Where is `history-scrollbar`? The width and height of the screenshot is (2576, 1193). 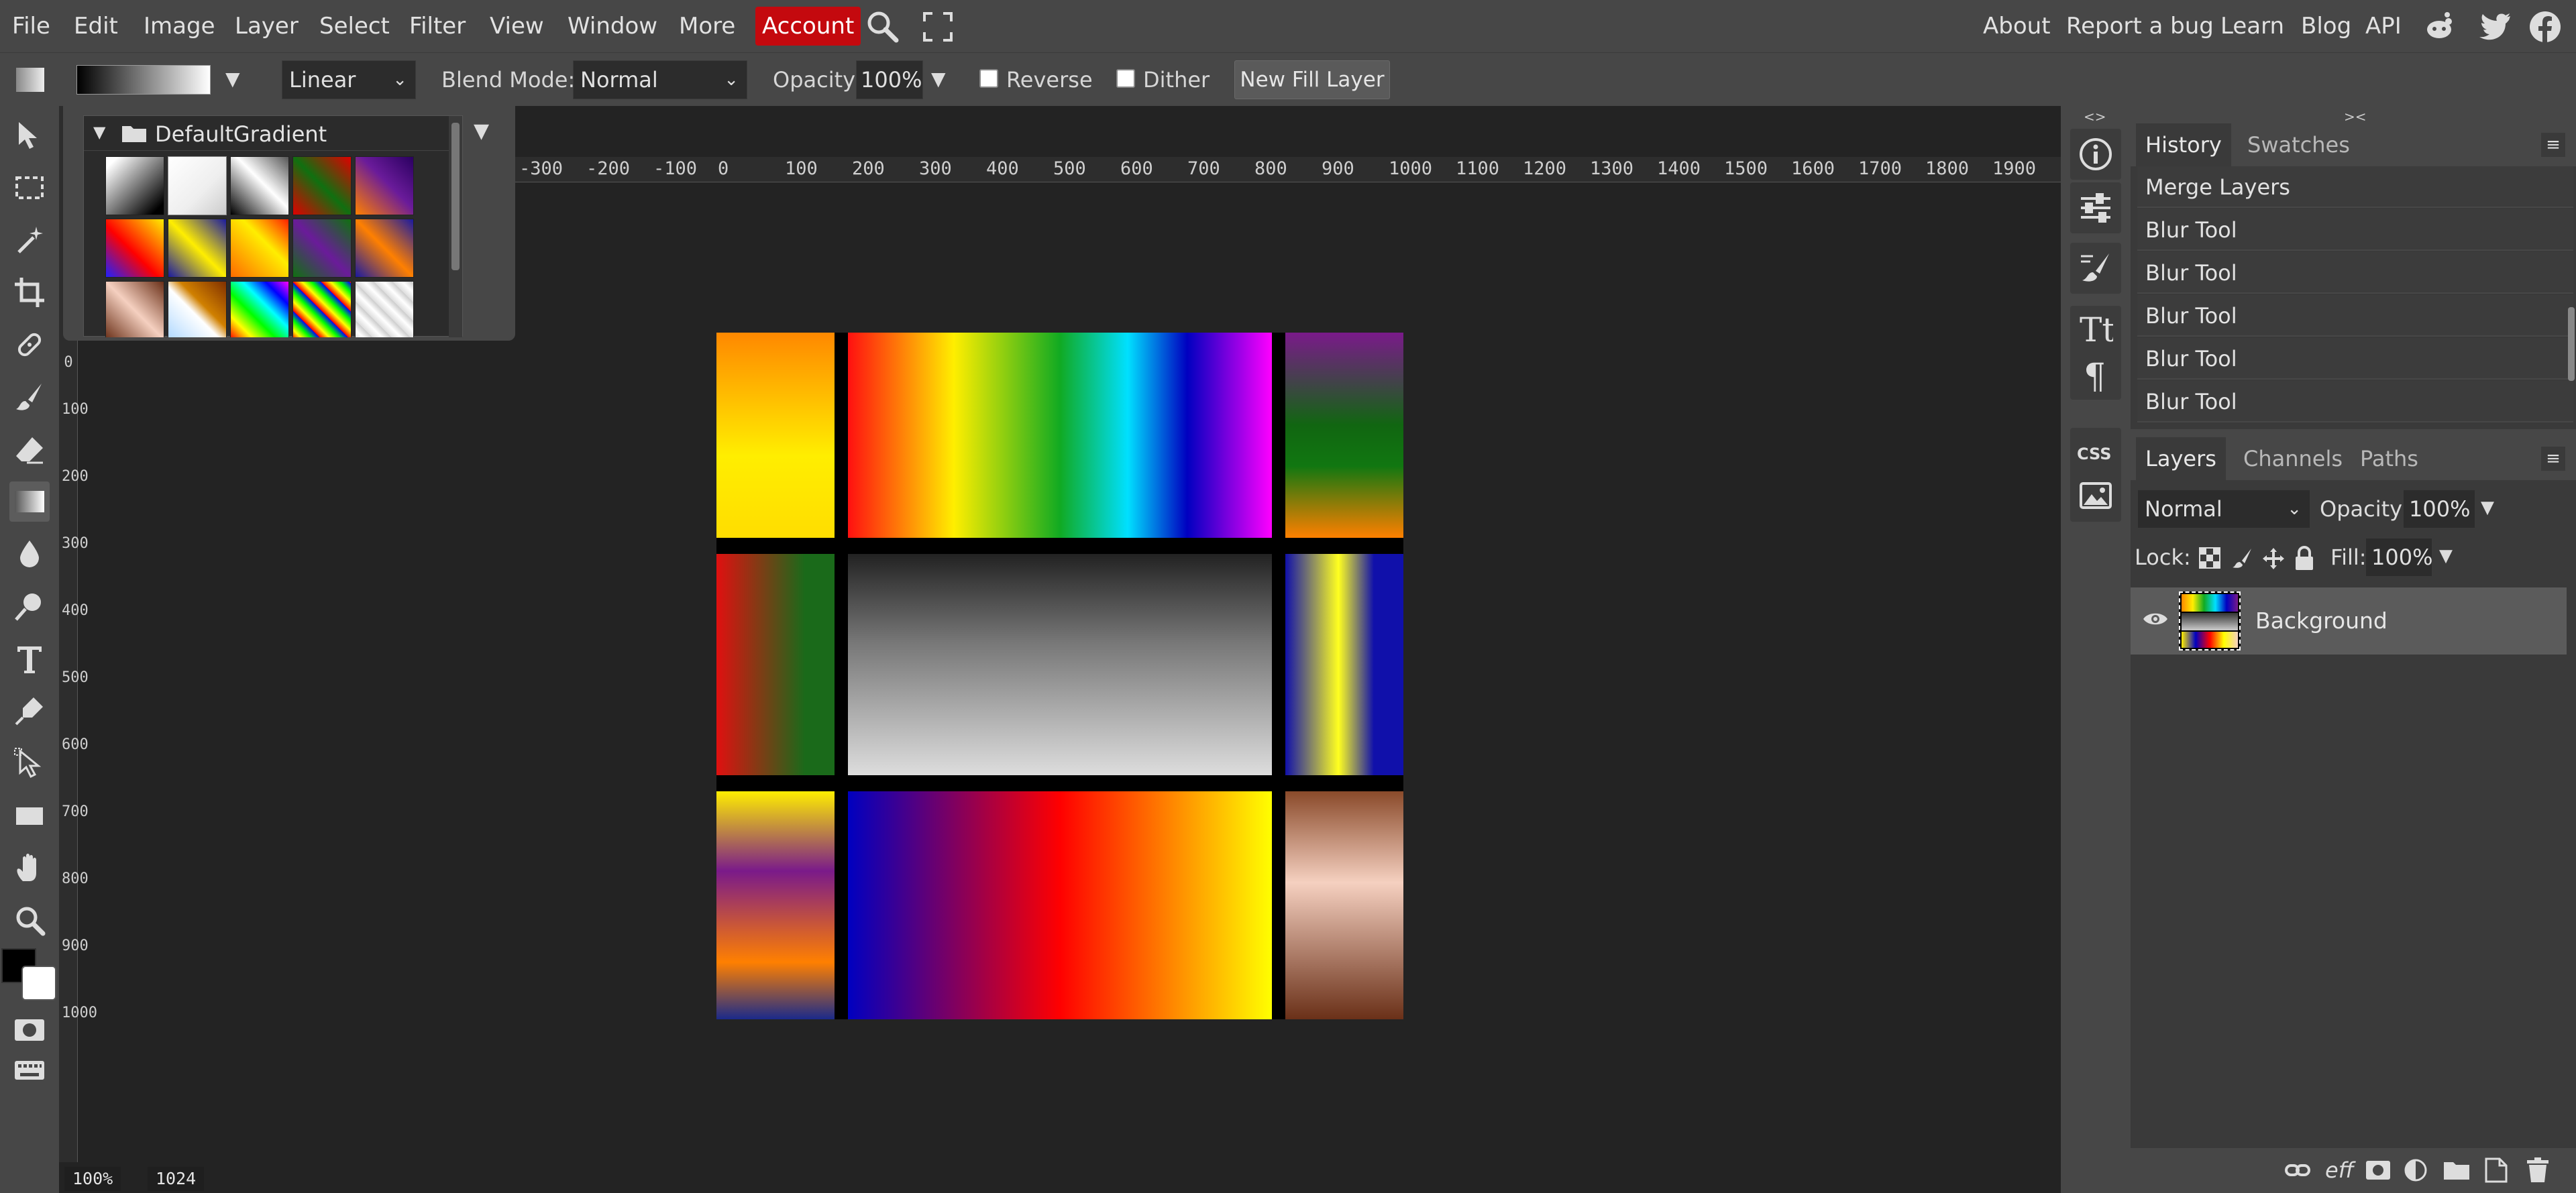 history-scrollbar is located at coordinates (2571, 344).